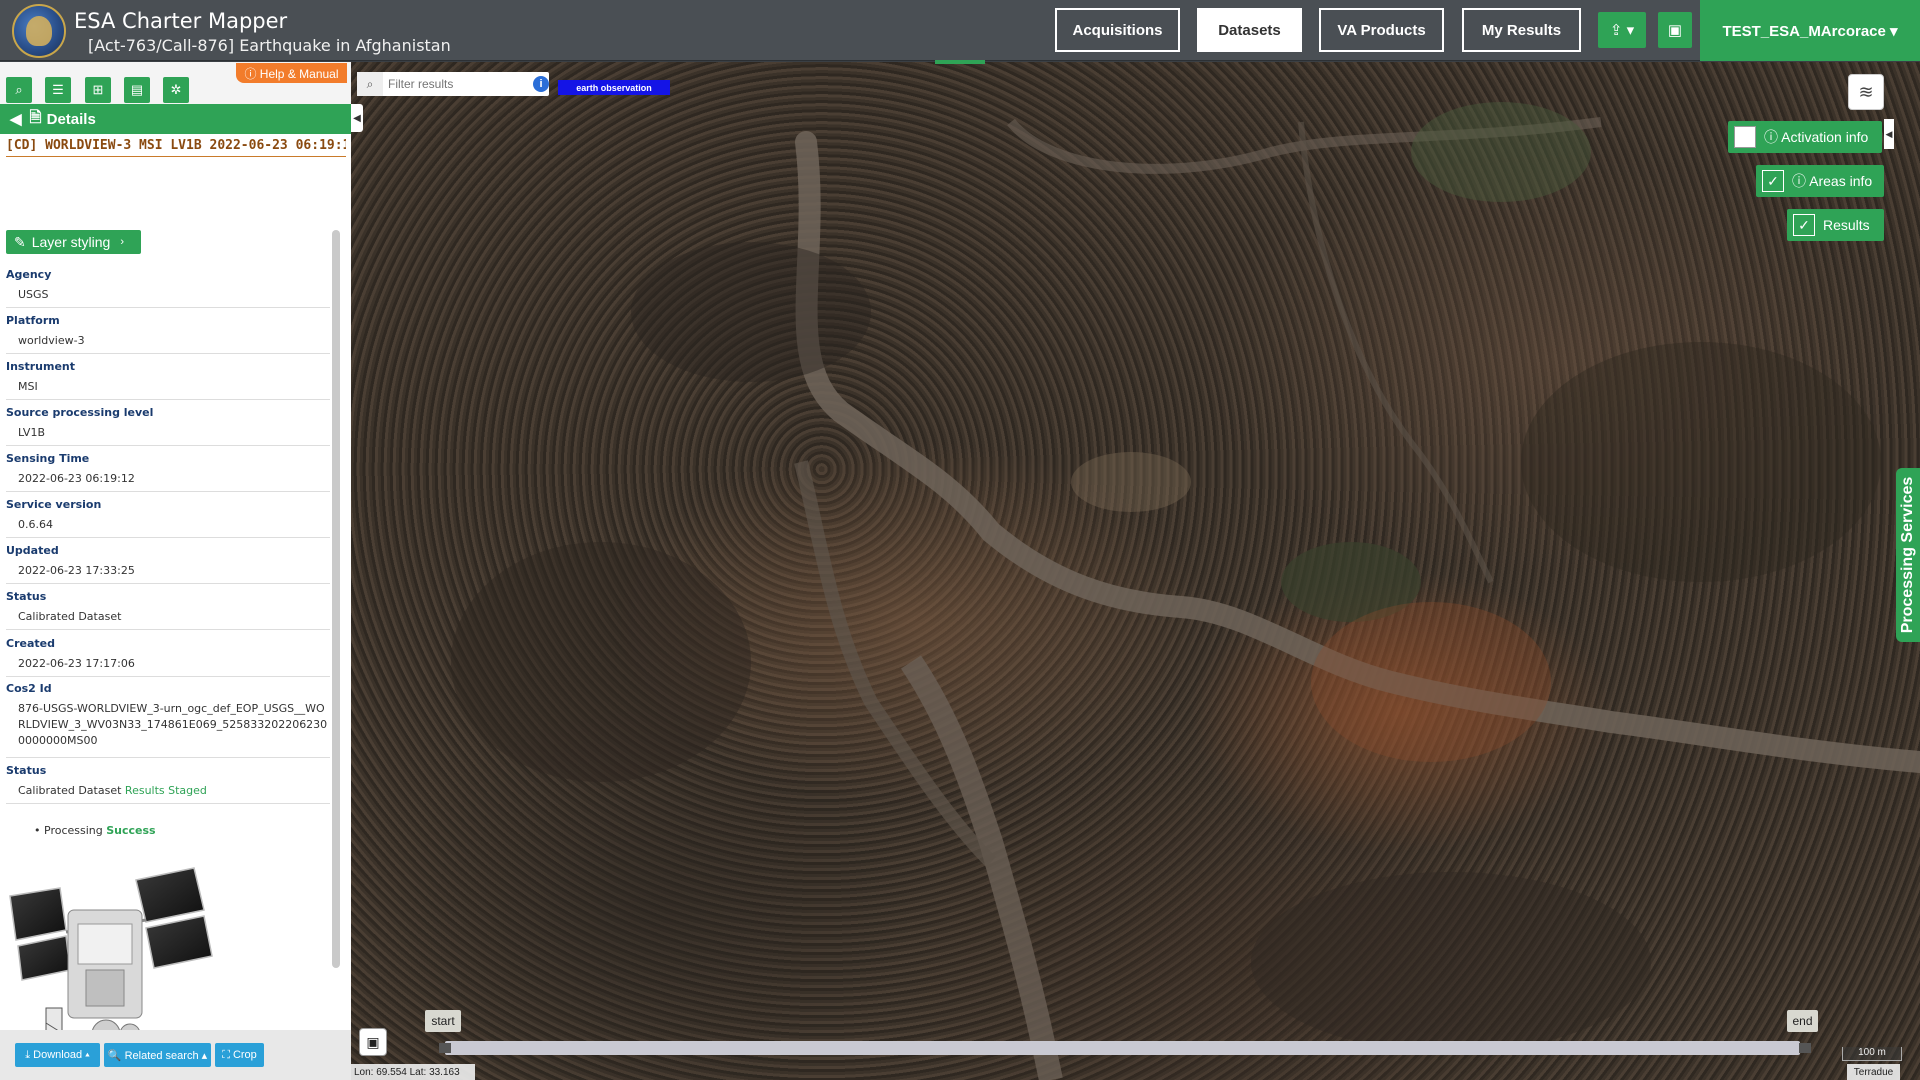 This screenshot has height=1080, width=1920. Describe the element at coordinates (460, 84) in the screenshot. I see `filter-results-input` at that location.